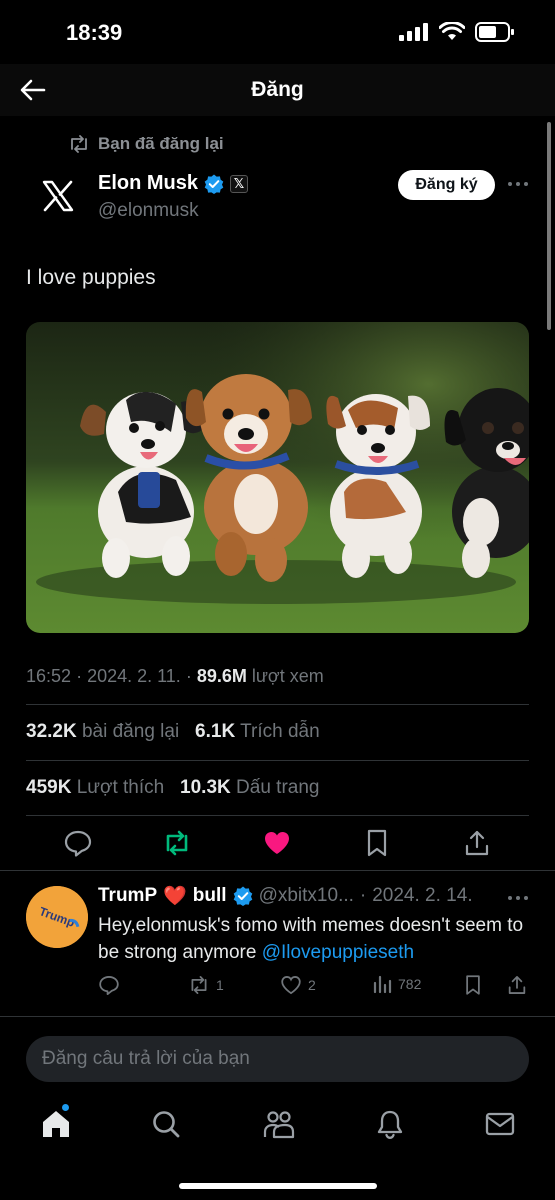  I want to click on view-label: lượt xem, so click(287, 676).